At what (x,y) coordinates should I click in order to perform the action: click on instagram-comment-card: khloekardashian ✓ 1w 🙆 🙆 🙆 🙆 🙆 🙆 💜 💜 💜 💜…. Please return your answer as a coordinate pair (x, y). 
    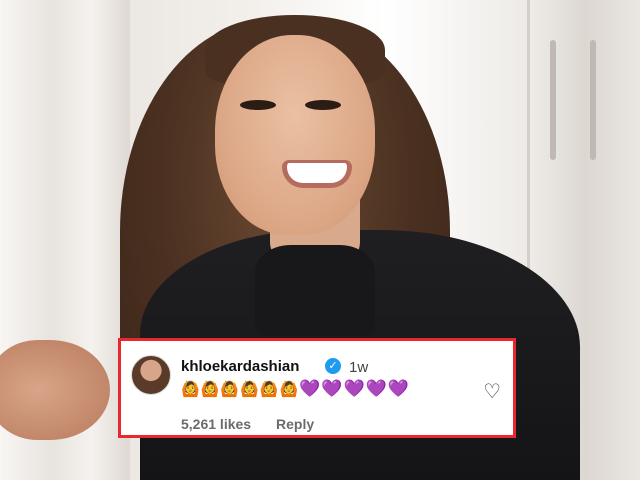
    Looking at the image, I should click on (317, 388).